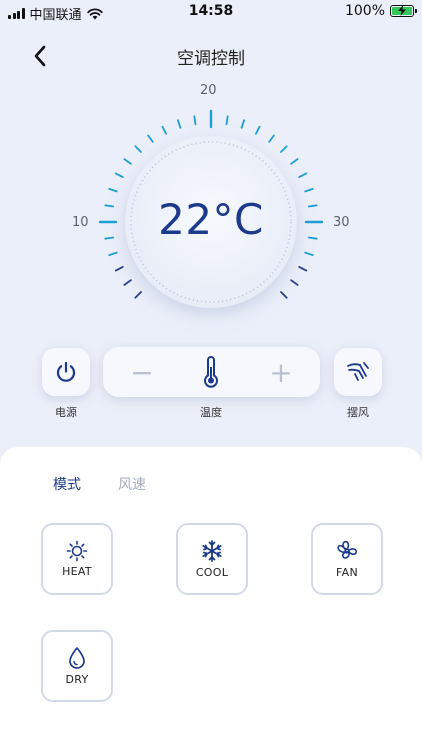 The image size is (422, 750). What do you see at coordinates (77, 679) in the screenshot?
I see `mode-dry-label: DRY` at bounding box center [77, 679].